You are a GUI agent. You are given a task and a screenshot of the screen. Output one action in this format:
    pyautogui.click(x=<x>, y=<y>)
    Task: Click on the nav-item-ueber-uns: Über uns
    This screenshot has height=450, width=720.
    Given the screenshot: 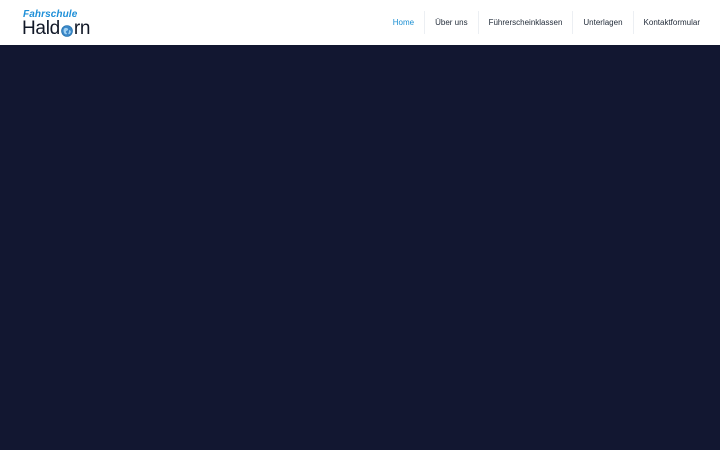 What is the action you would take?
    pyautogui.click(x=451, y=22)
    